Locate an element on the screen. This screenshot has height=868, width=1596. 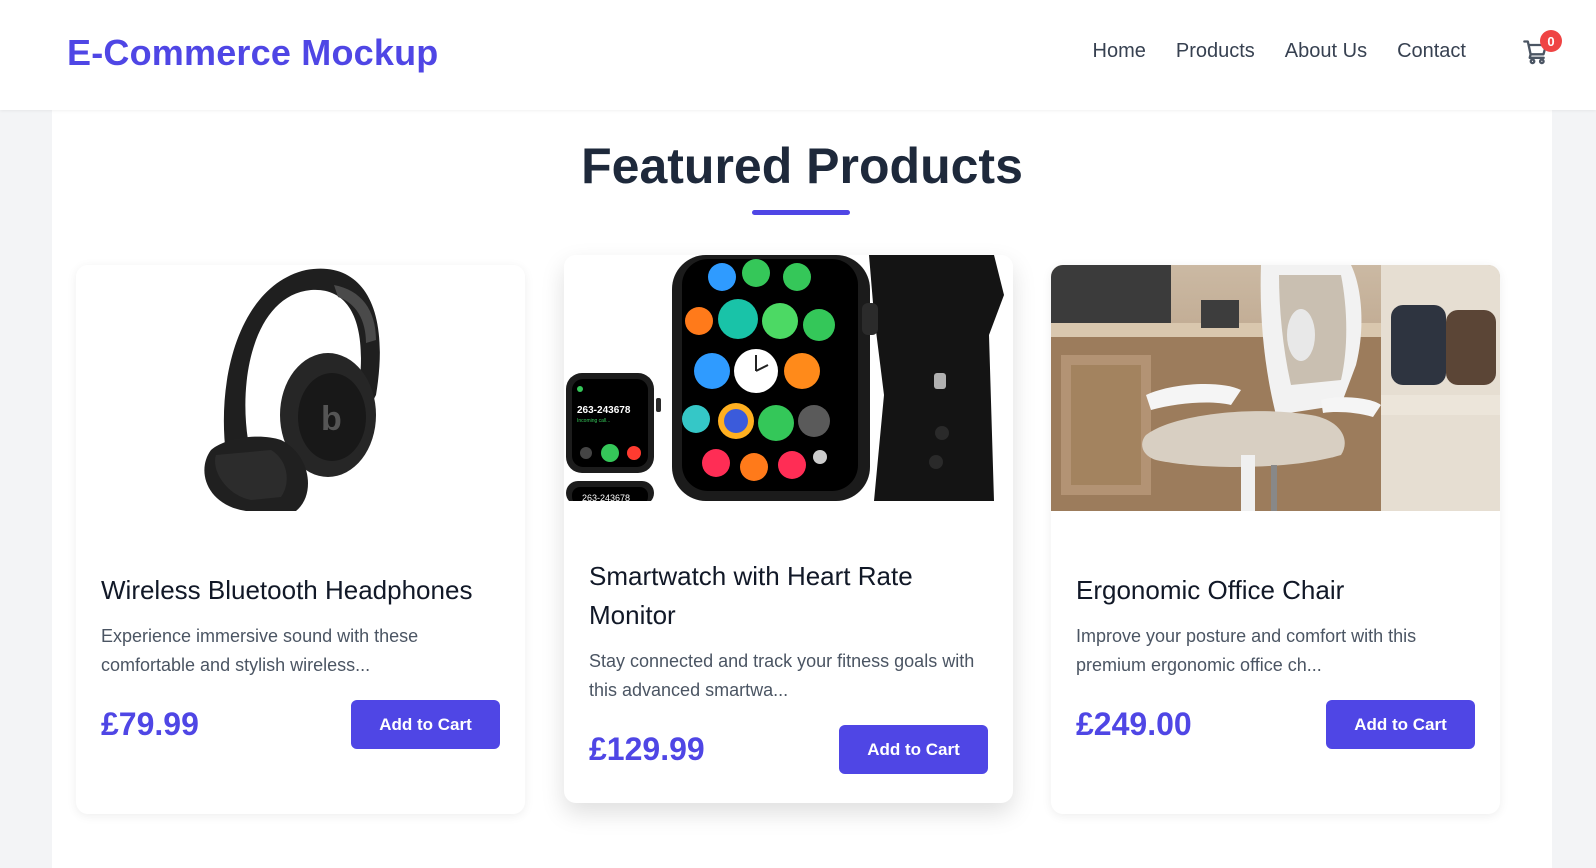
product-price: £79.99 is located at coordinates (150, 724).